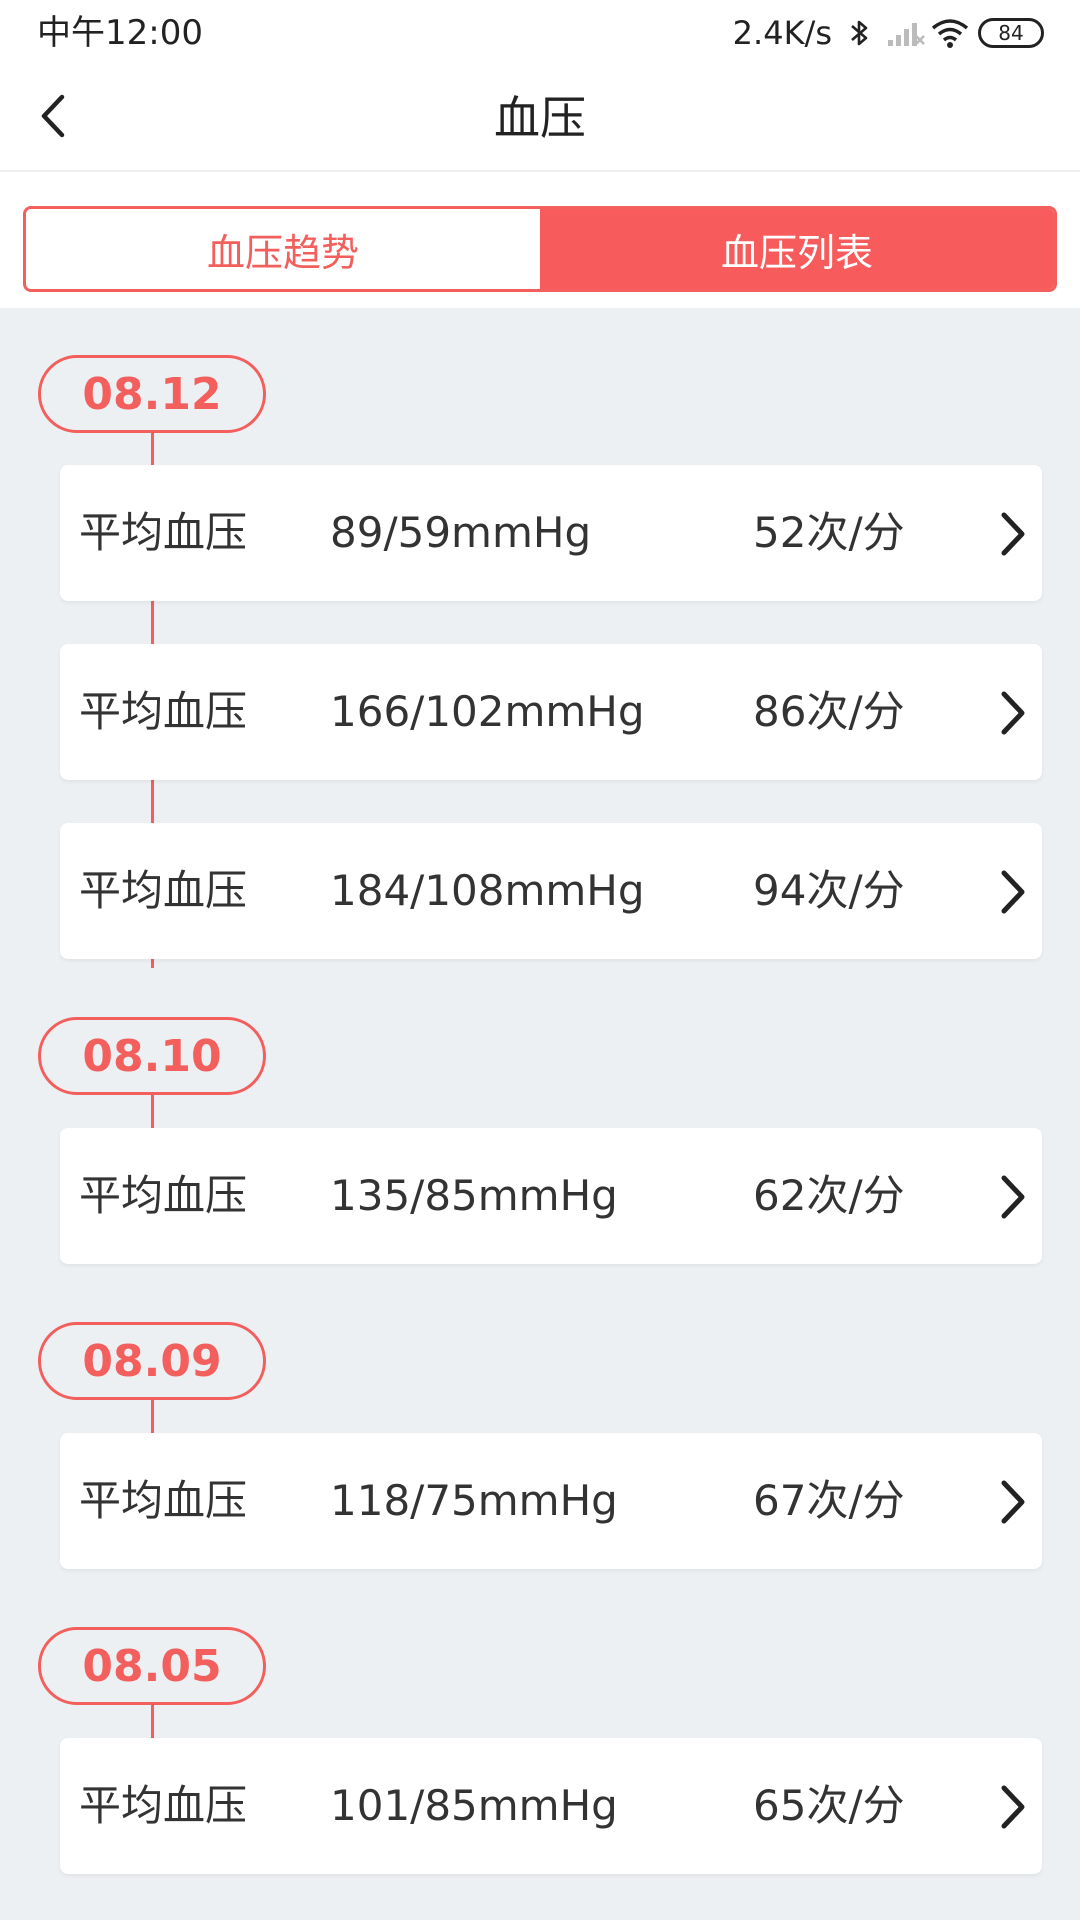 This screenshot has width=1080, height=1920. I want to click on record-card: 平均血压 135/85mmHg 62次/分, so click(551, 1196).